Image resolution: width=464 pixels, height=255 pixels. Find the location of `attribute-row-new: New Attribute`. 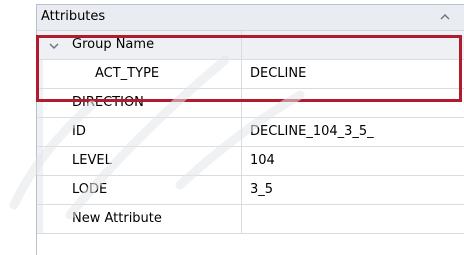

attribute-row-new: New Attribute is located at coordinates (250, 219).